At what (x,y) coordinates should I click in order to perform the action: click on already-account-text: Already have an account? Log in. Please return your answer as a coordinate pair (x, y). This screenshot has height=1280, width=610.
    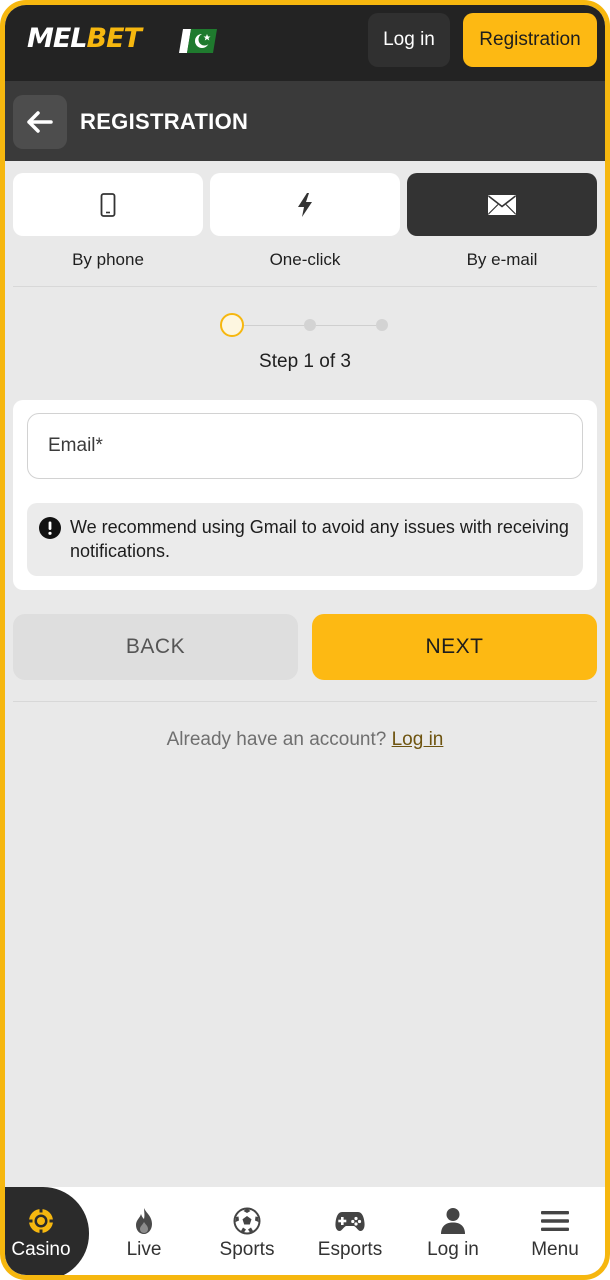
    Looking at the image, I should click on (305, 740).